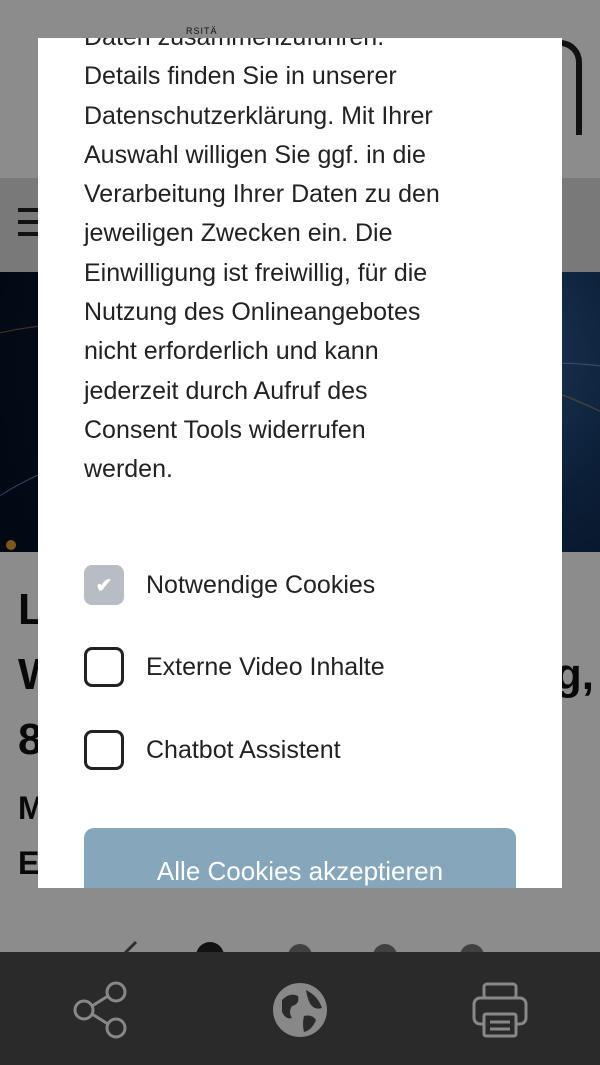 Image resolution: width=600 pixels, height=1065 pixels. I want to click on consent-text-line: Daten zusammenzuführen., so click(304, 47).